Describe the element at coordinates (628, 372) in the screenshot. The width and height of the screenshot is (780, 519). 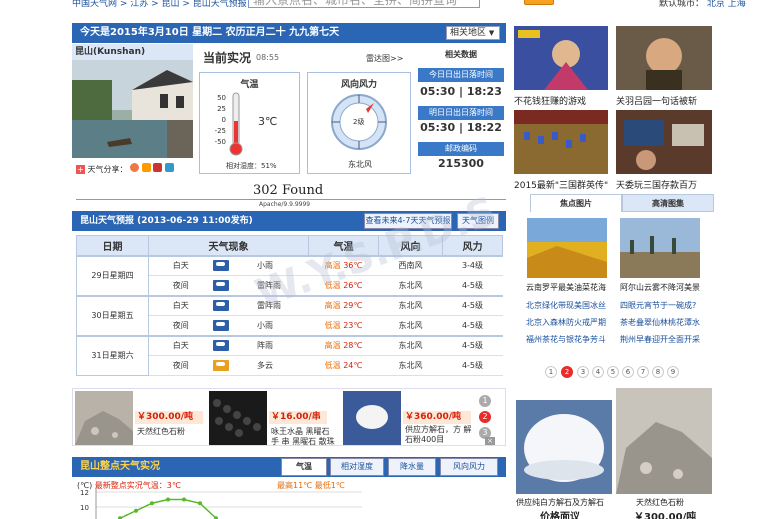
I see `page-6: 6` at that location.